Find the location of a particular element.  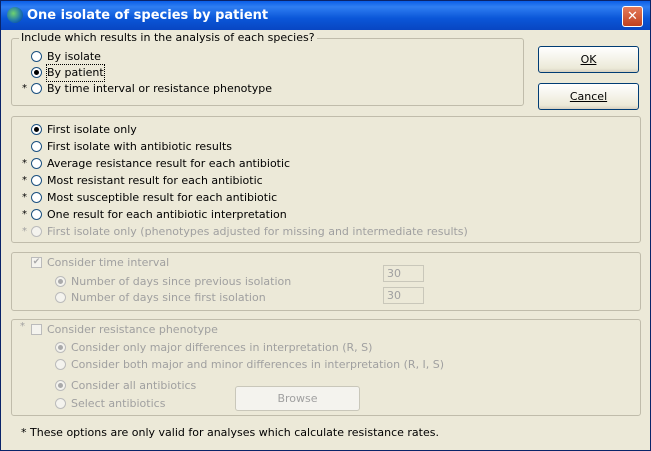

radio-most-susceptible-button is located at coordinates (36, 197).